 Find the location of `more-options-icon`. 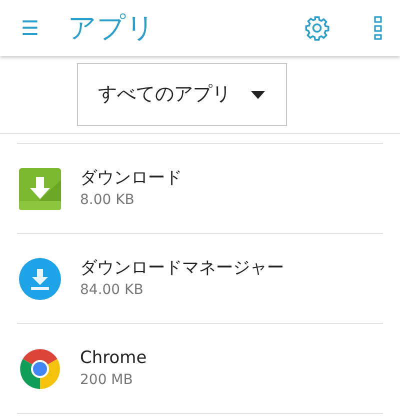

more-options-icon is located at coordinates (378, 28).